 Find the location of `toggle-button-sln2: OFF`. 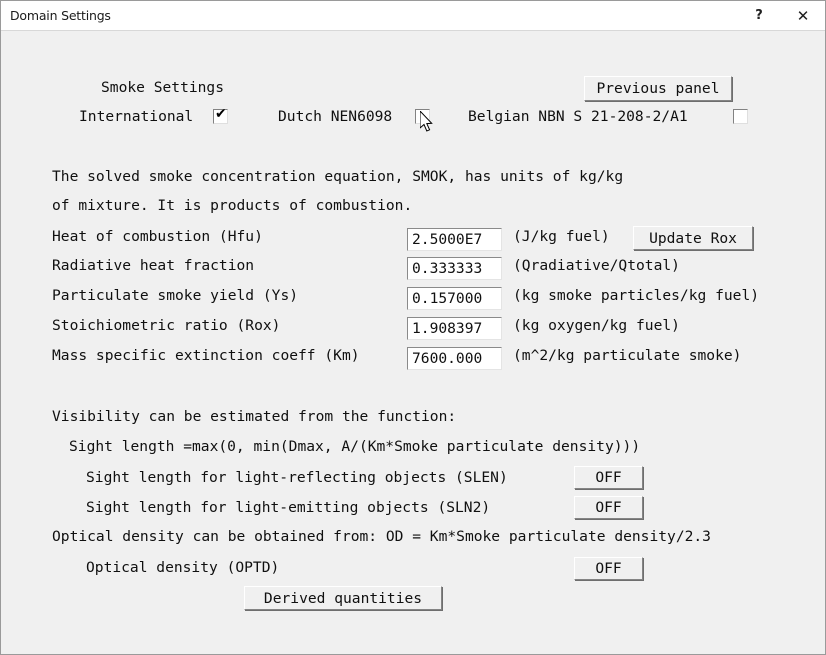

toggle-button-sln2: OFF is located at coordinates (608, 507).